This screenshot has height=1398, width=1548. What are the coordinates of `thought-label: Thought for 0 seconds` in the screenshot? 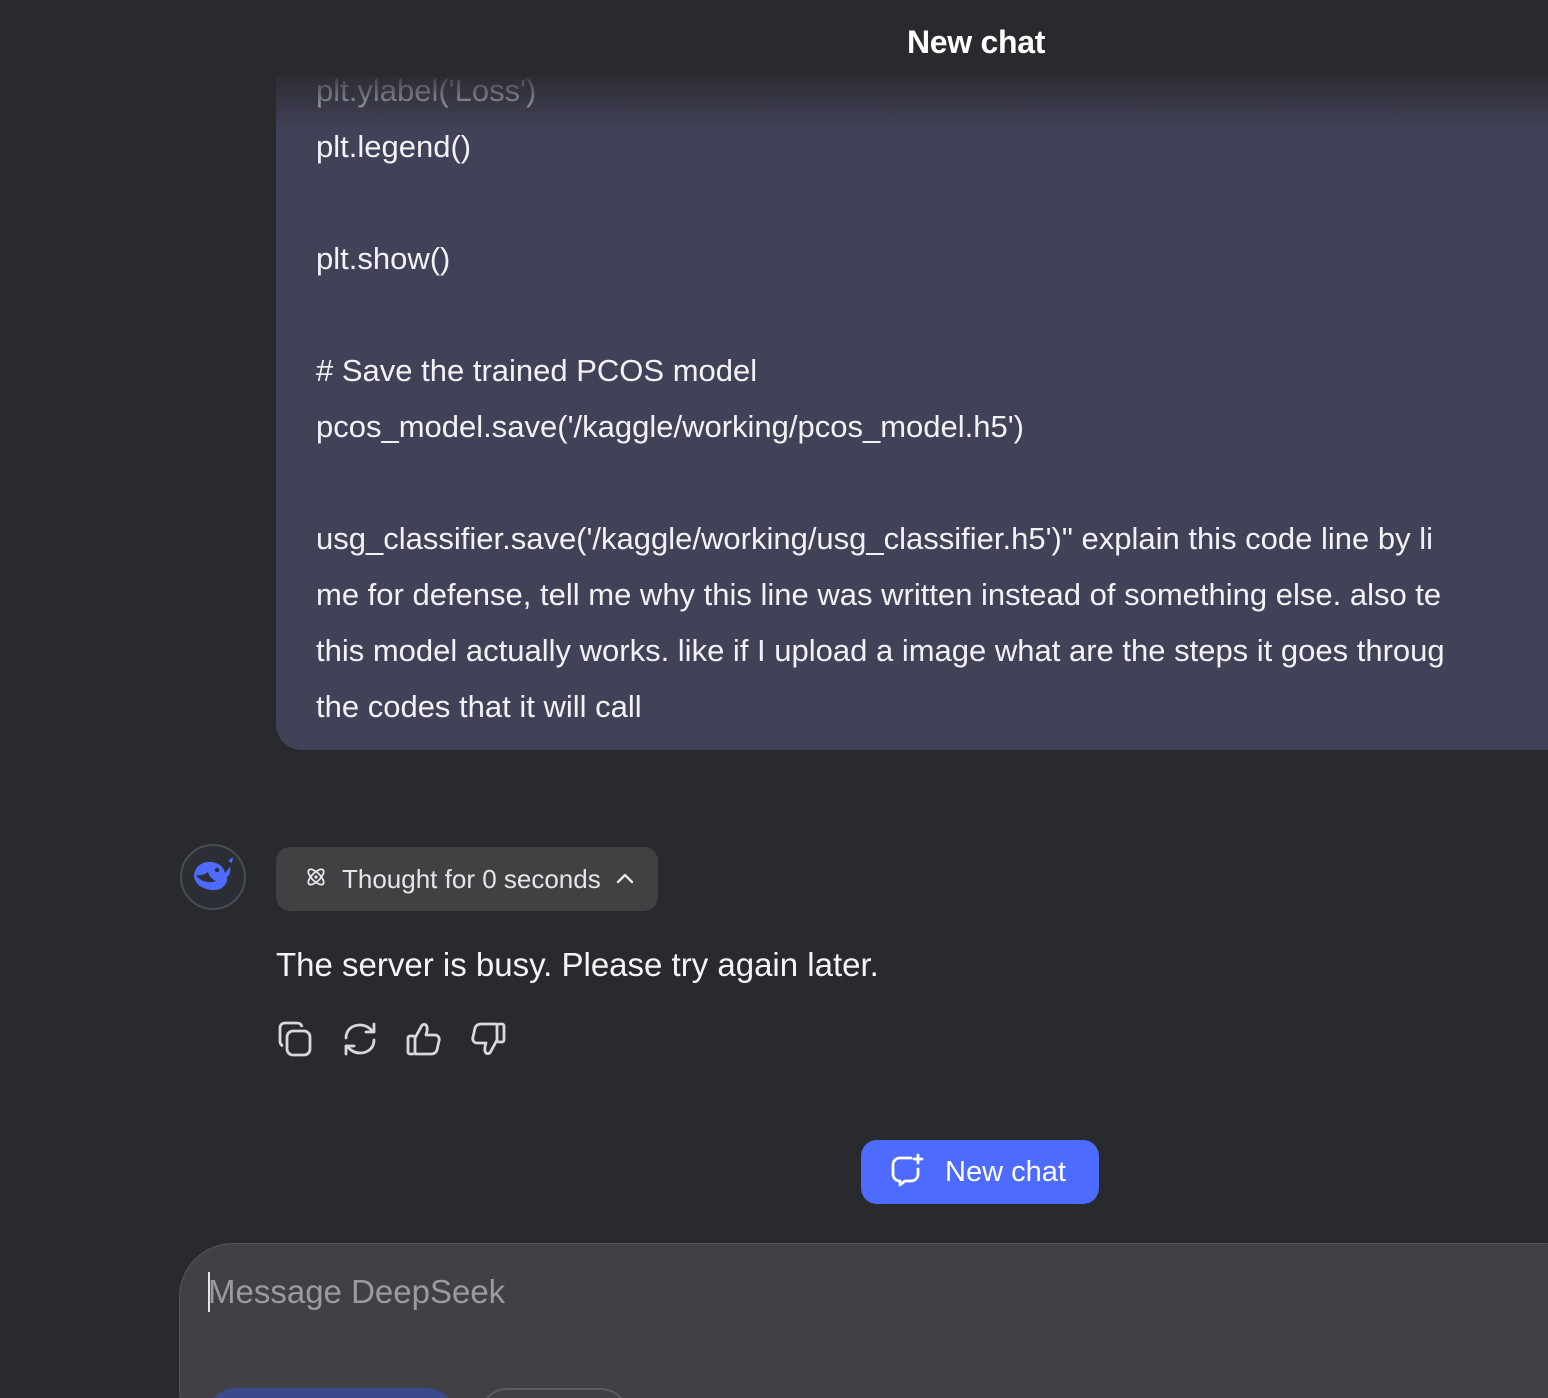 It's located at (471, 878).